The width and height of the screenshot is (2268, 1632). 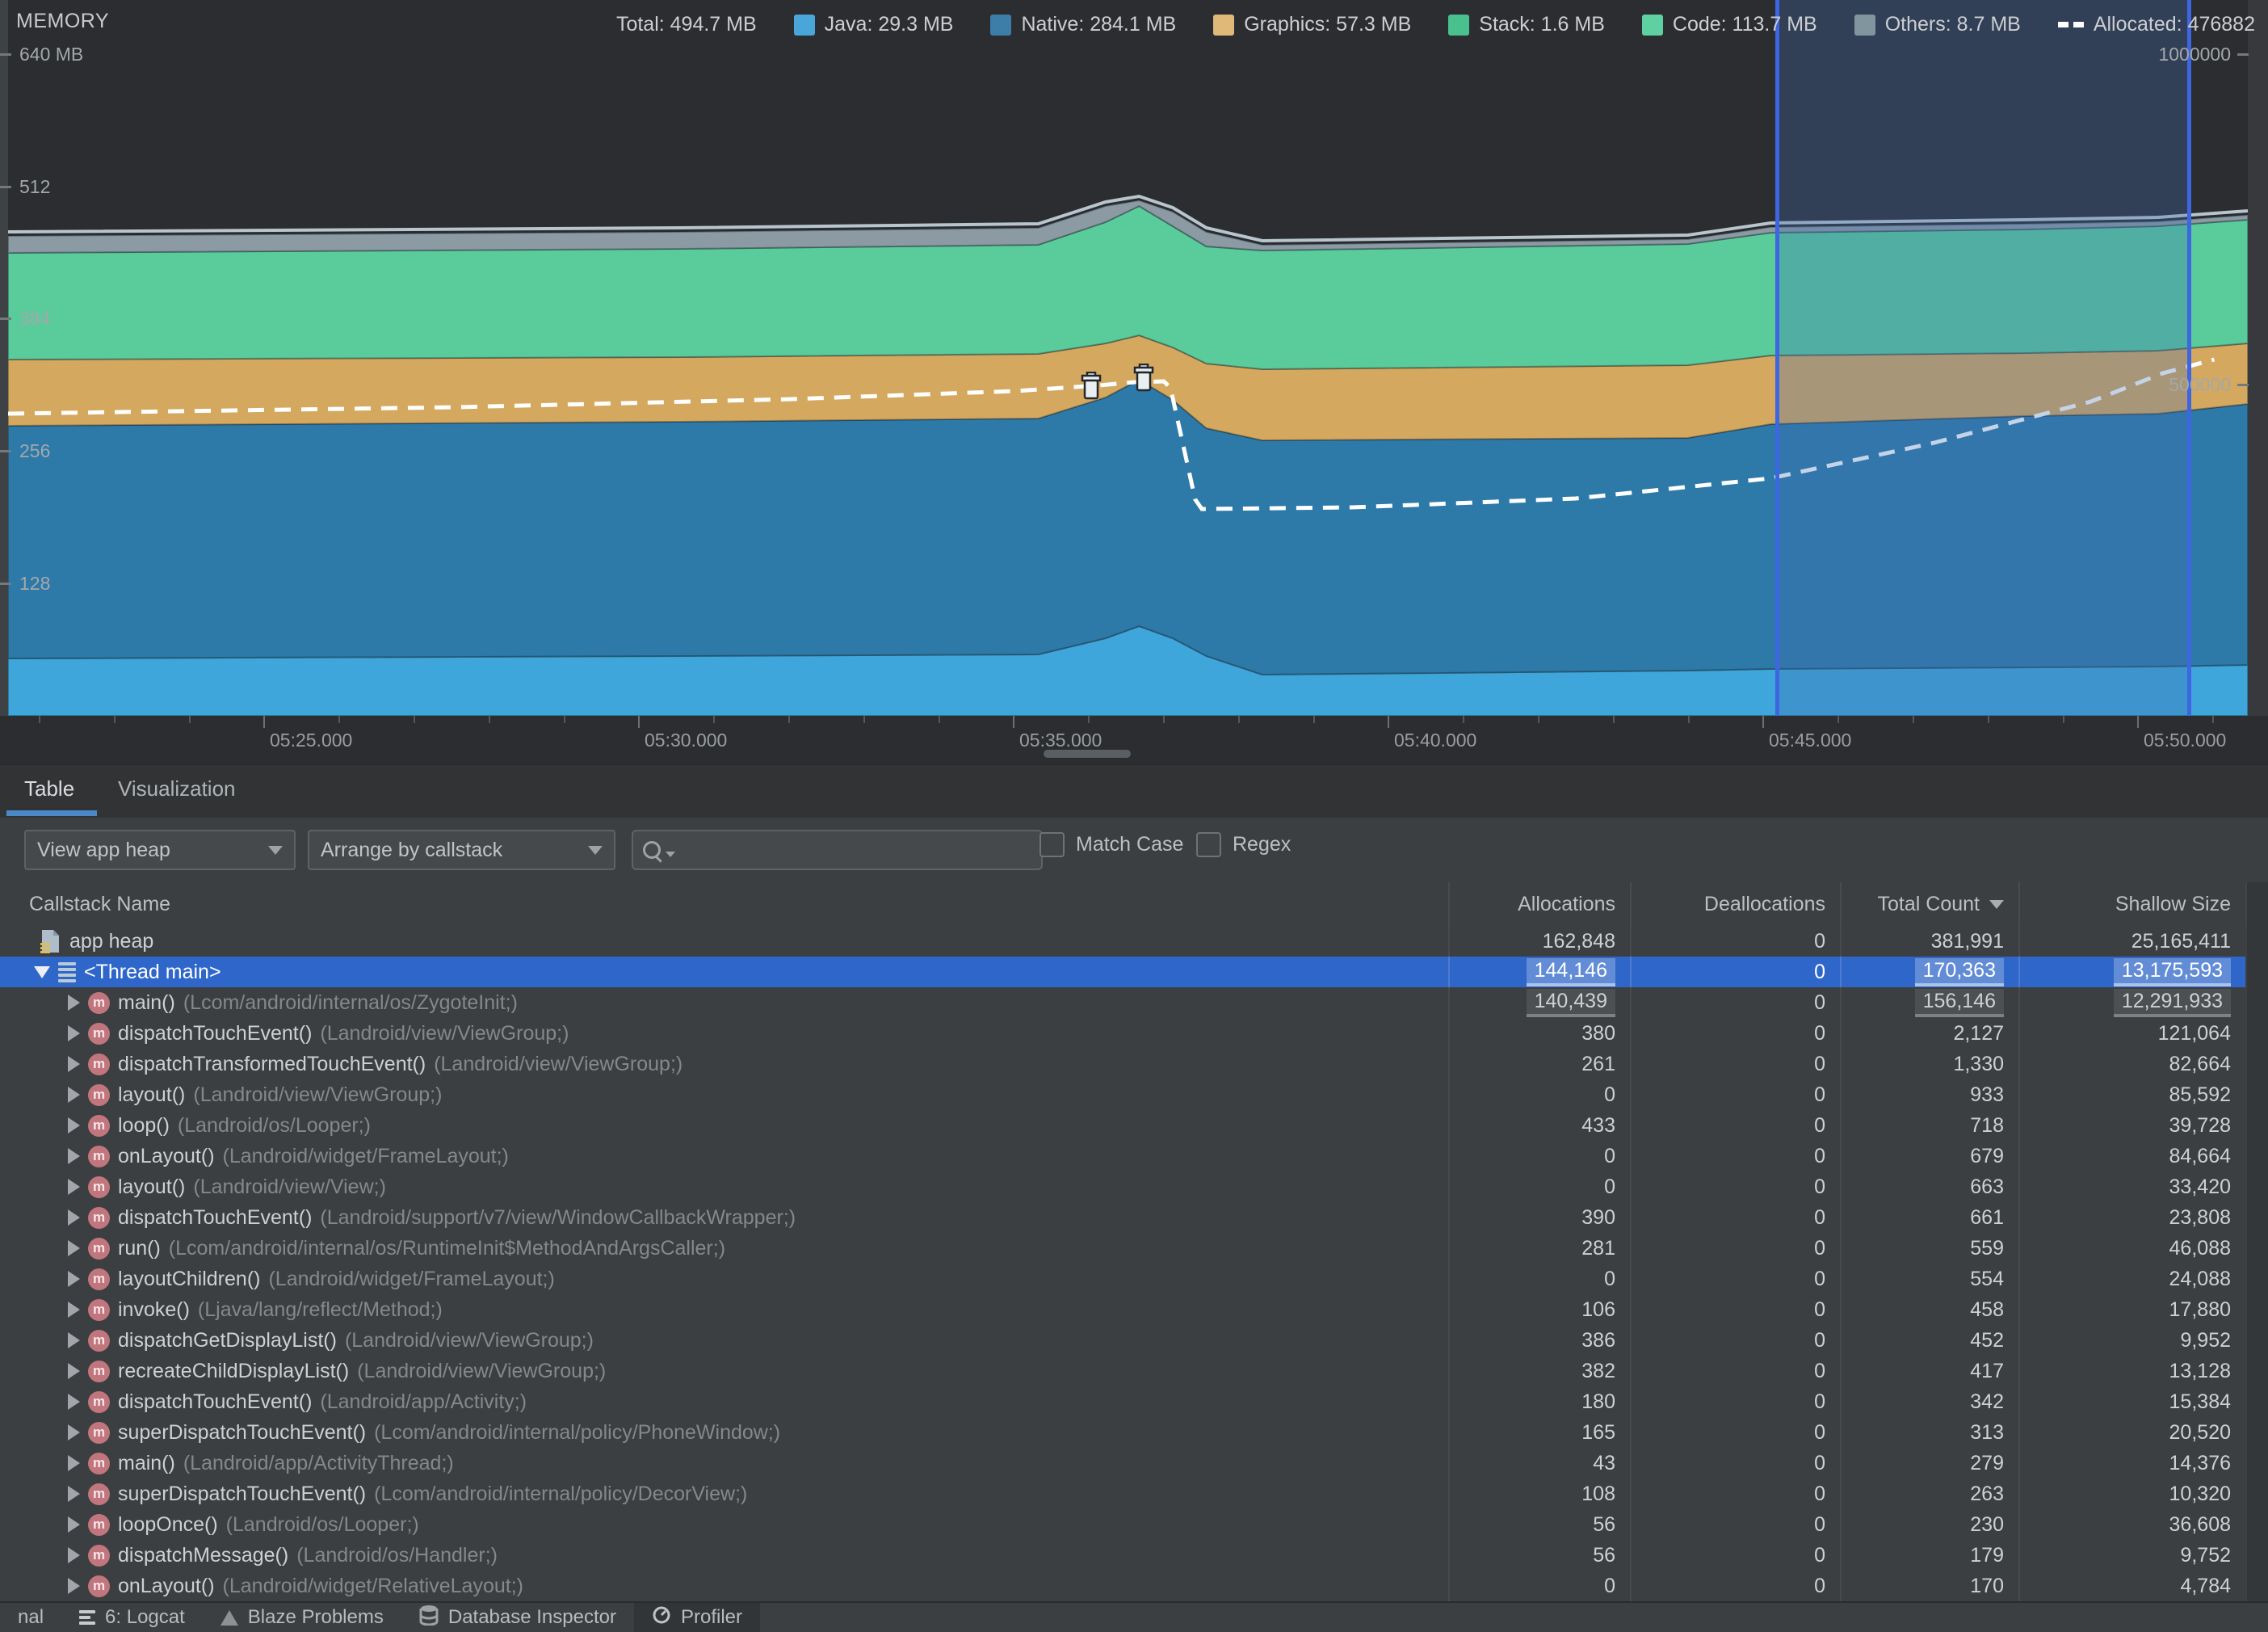 I want to click on cell-shallow-size: 9,752, so click(x=2131, y=1555).